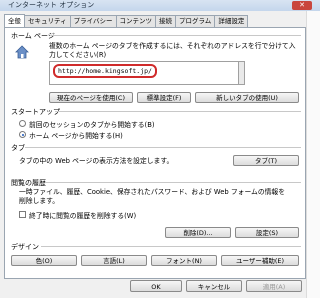 The image size is (320, 298). Describe the element at coordinates (302, 5) in the screenshot. I see `close-button: ✕` at that location.